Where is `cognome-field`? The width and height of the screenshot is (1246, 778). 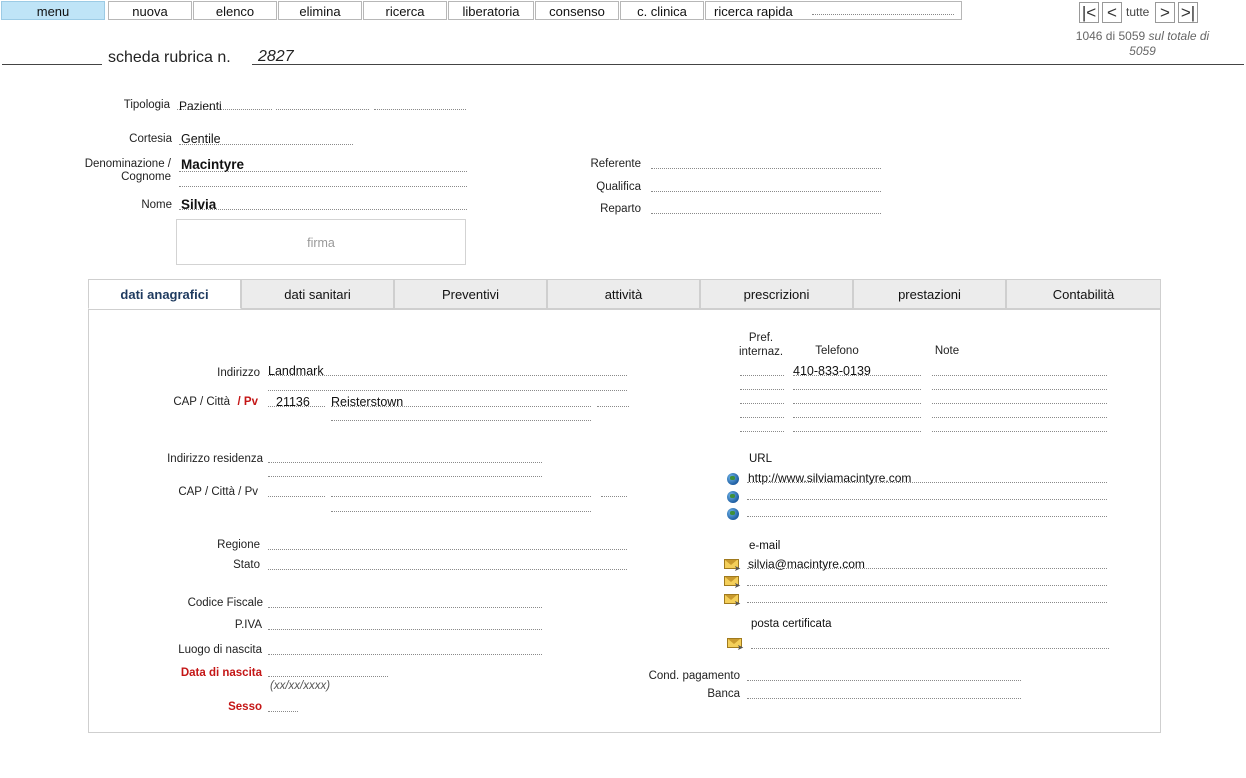
cognome-field is located at coordinates (323, 171).